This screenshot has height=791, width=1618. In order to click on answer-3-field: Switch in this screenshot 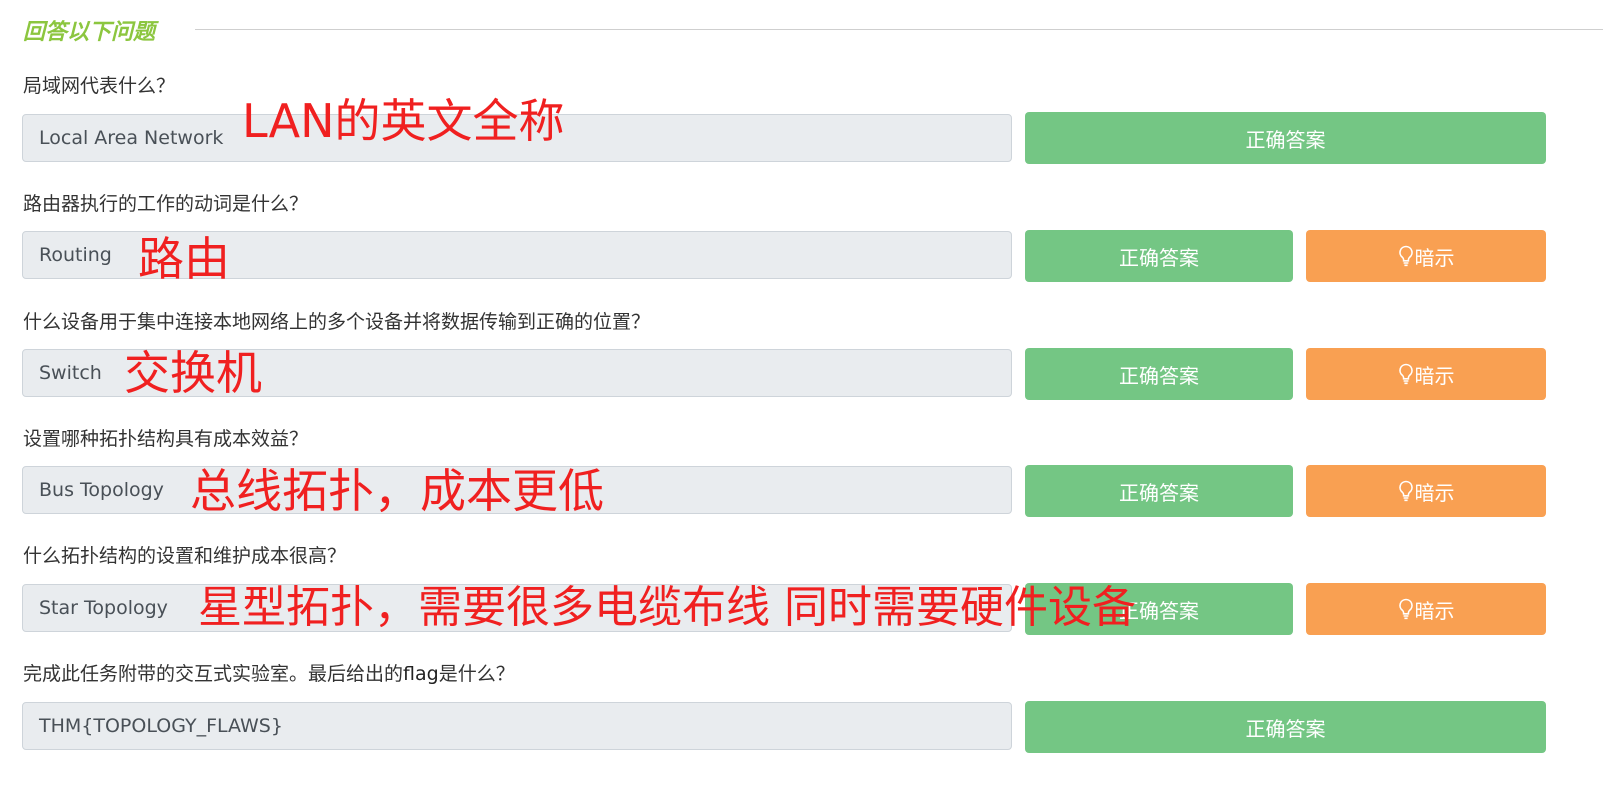, I will do `click(517, 373)`.